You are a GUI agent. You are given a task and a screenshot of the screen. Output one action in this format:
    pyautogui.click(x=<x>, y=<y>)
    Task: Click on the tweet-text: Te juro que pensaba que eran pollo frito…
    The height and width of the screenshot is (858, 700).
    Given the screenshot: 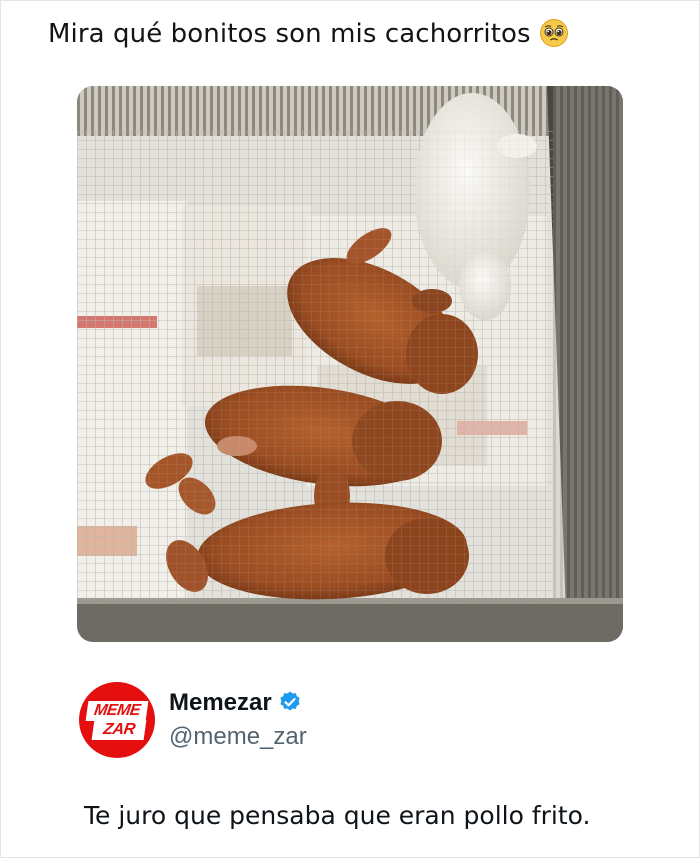 What is the action you would take?
    pyautogui.click(x=337, y=815)
    